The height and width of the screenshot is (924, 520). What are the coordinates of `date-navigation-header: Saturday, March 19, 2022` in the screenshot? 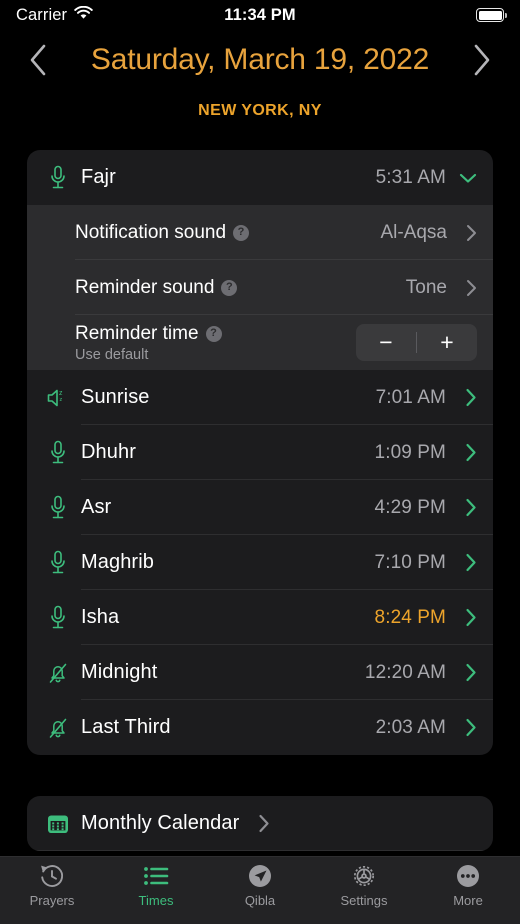 It's located at (260, 60).